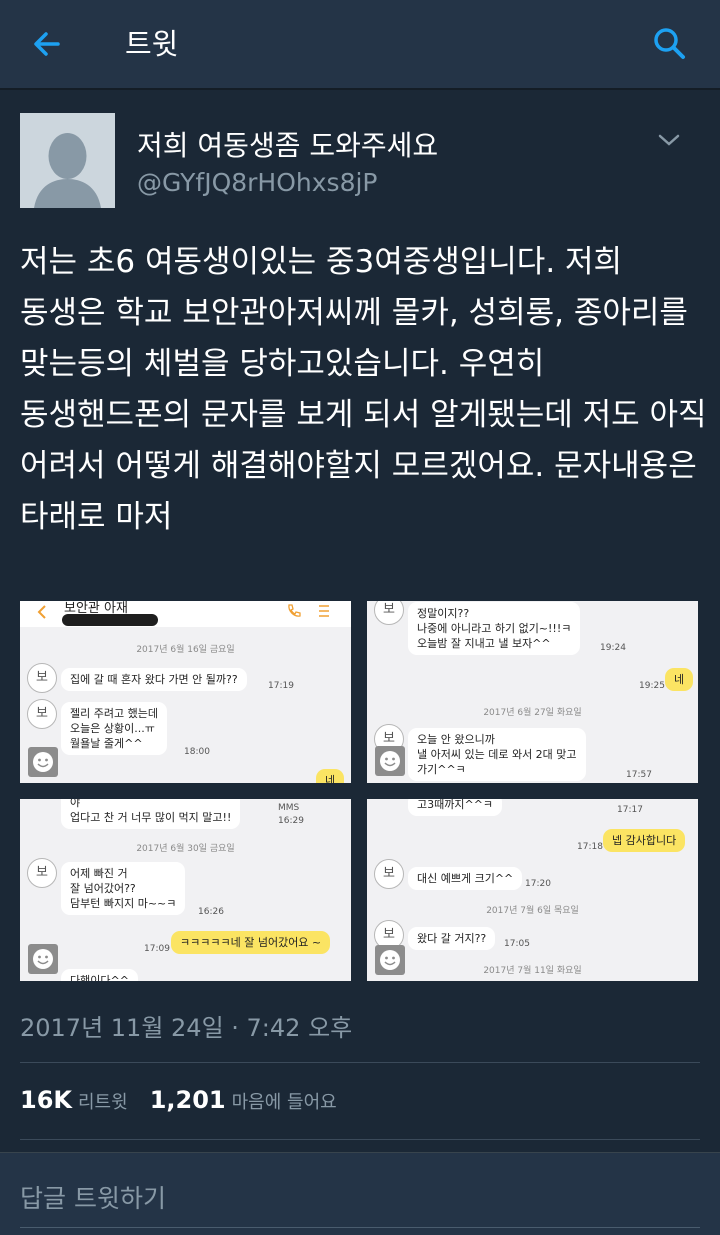  Describe the element at coordinates (360, 1227) in the screenshot. I see `reply-input-underline` at that location.